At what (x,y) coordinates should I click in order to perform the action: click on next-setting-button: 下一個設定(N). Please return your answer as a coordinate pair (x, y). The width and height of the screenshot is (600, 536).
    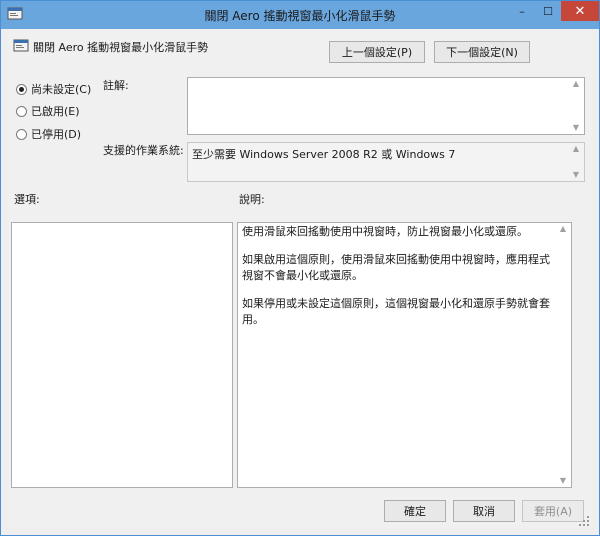
    Looking at the image, I should click on (482, 52).